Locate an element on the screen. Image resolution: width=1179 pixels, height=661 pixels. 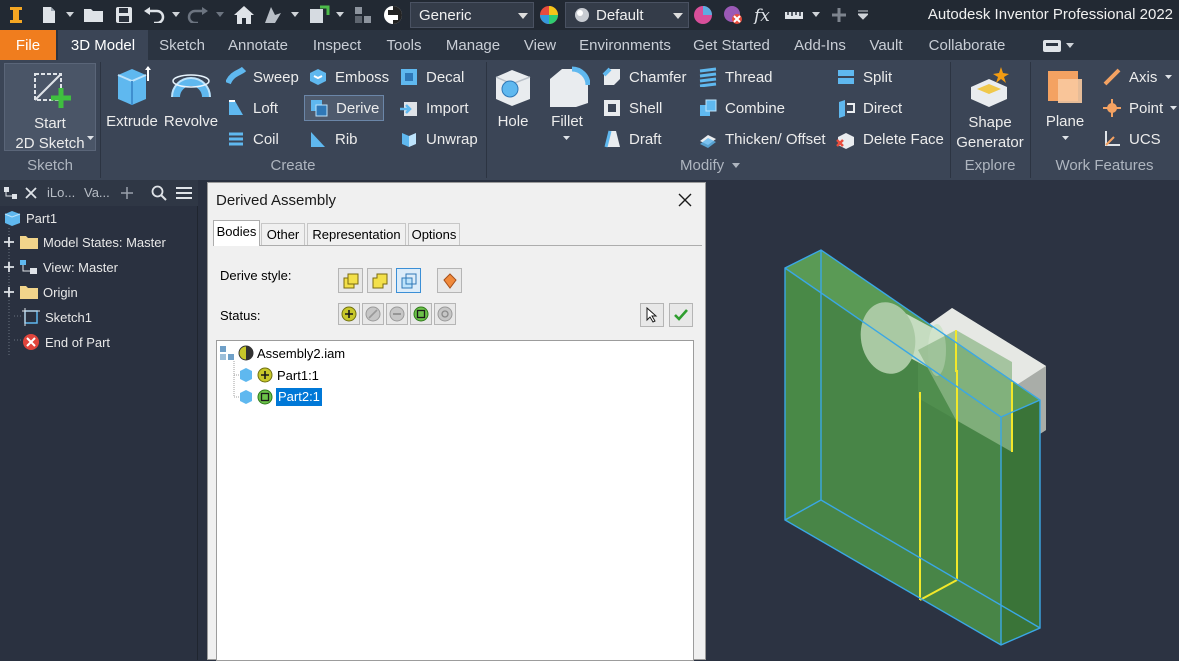
tab-vault: Vault is located at coordinates (886, 45).